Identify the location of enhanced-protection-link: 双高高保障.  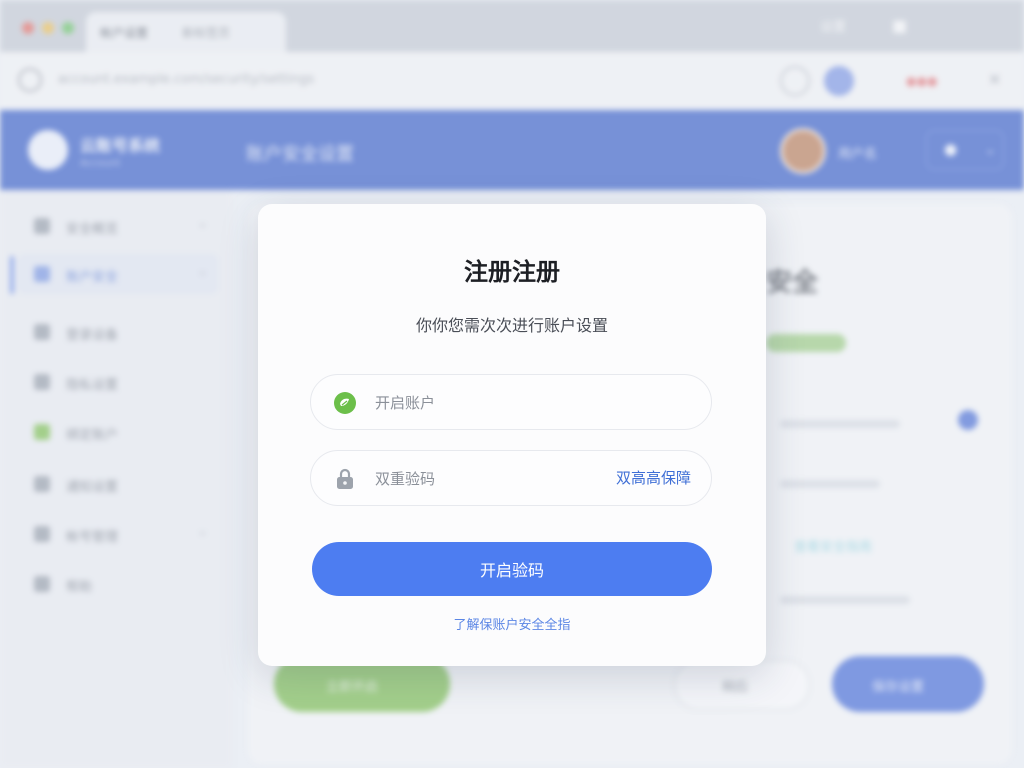
(653, 477).